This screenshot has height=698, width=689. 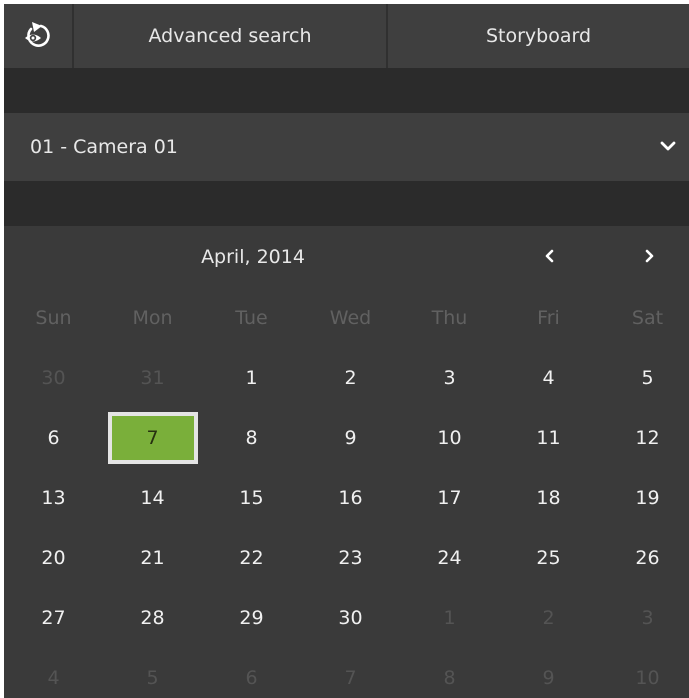 I want to click on weekday-sun: Sun, so click(x=53, y=318).